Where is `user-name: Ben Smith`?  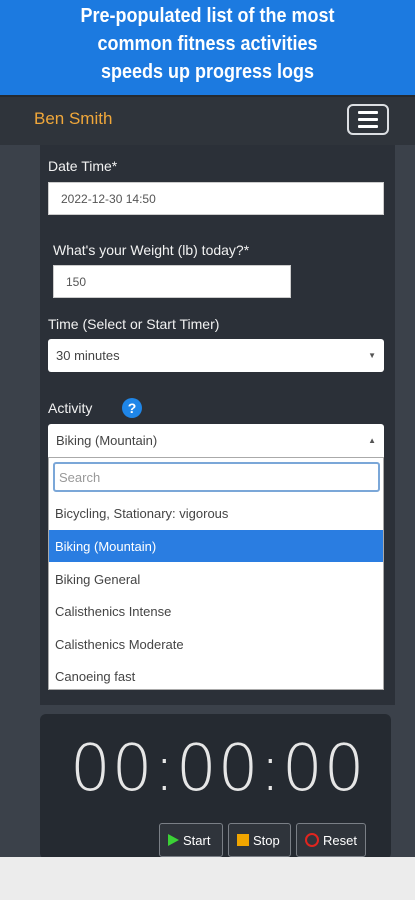 user-name: Ben Smith is located at coordinates (73, 119).